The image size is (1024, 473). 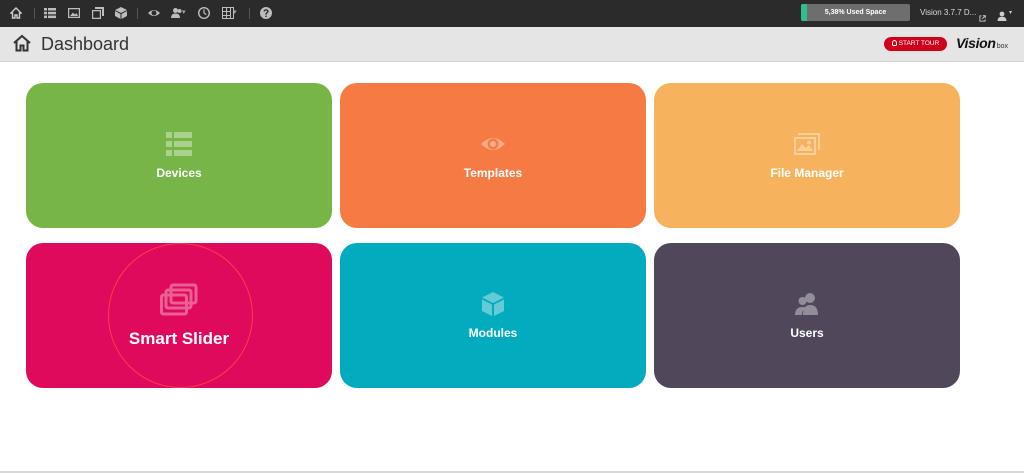 I want to click on user-menu-caret-icon: ▾, so click(x=1010, y=12).